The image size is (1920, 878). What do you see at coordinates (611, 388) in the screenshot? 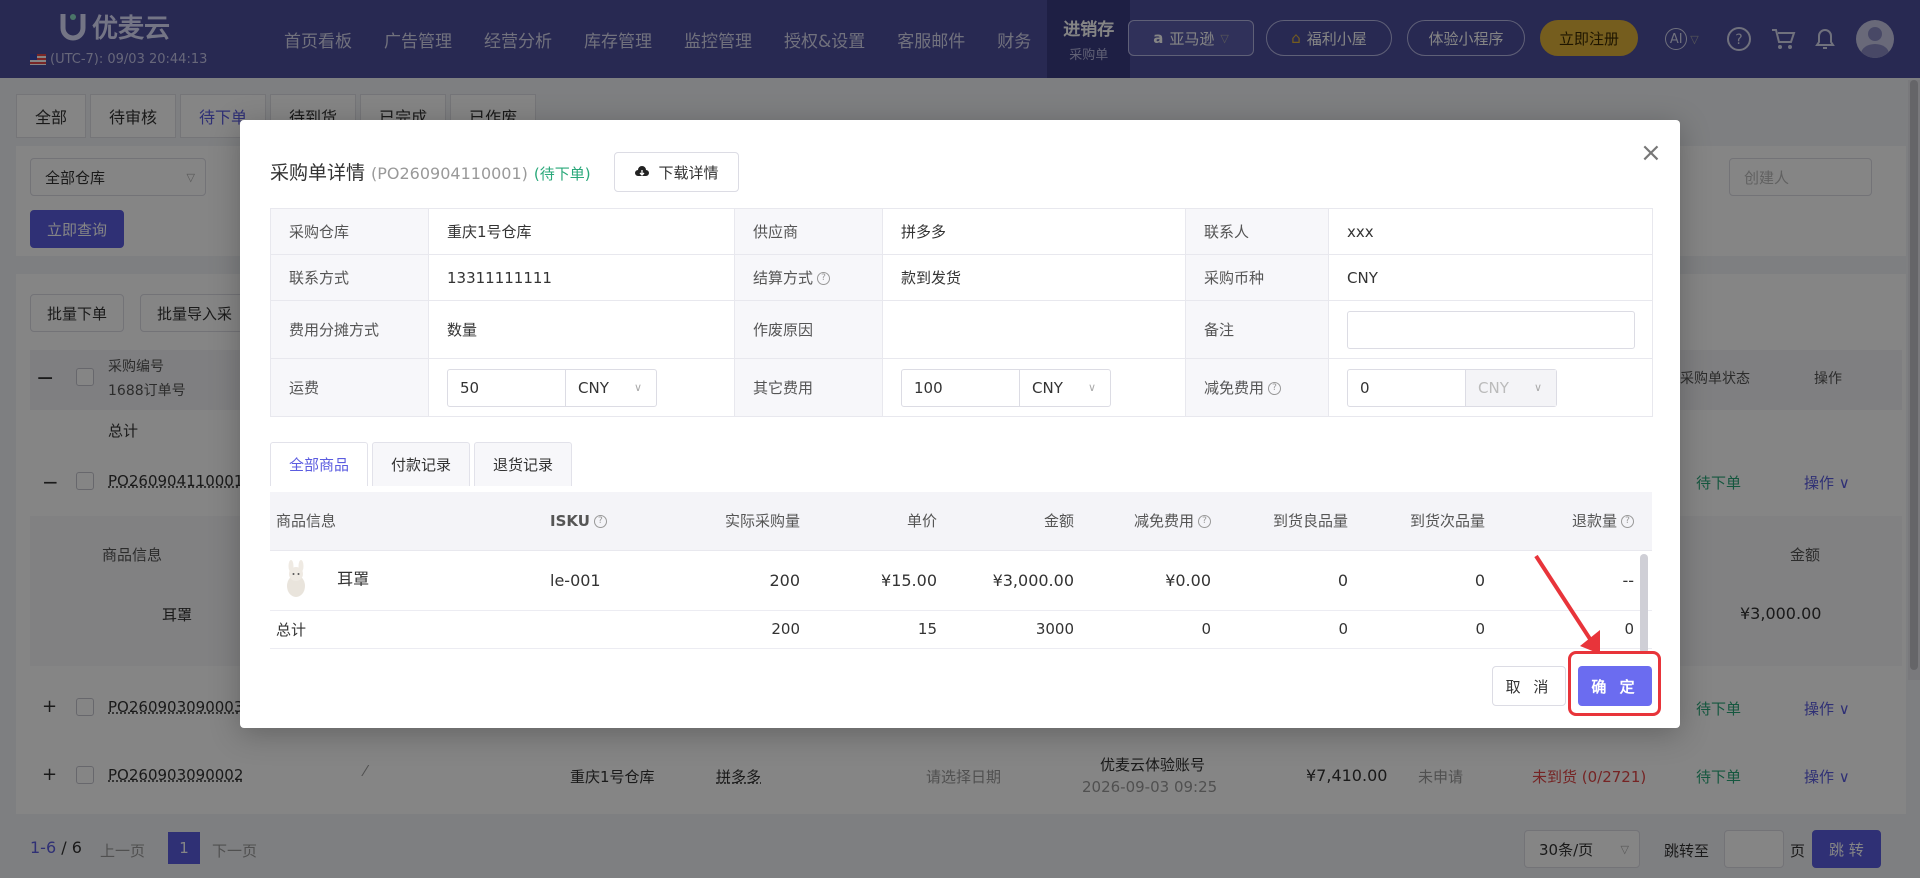
I see `freight-currency-select: CNY ∨` at bounding box center [611, 388].